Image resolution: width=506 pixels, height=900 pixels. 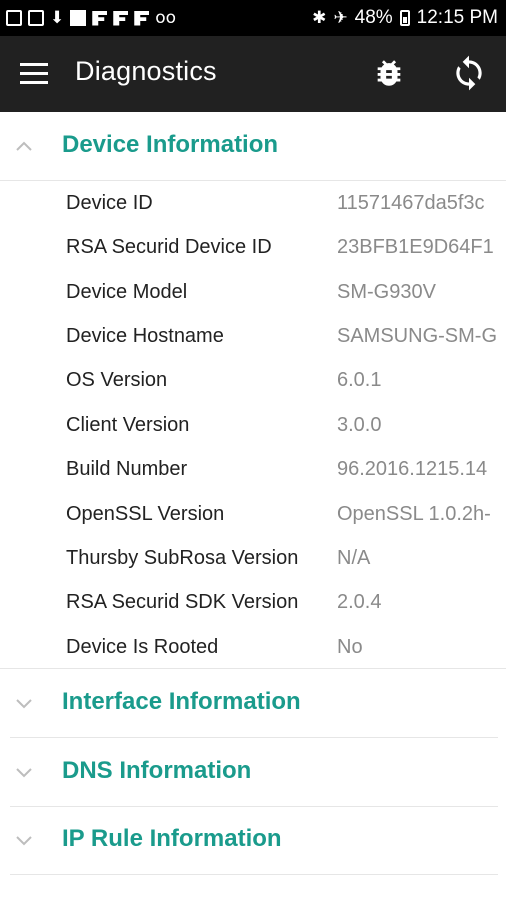 I want to click on battery-percent: 48%, so click(x=373, y=17).